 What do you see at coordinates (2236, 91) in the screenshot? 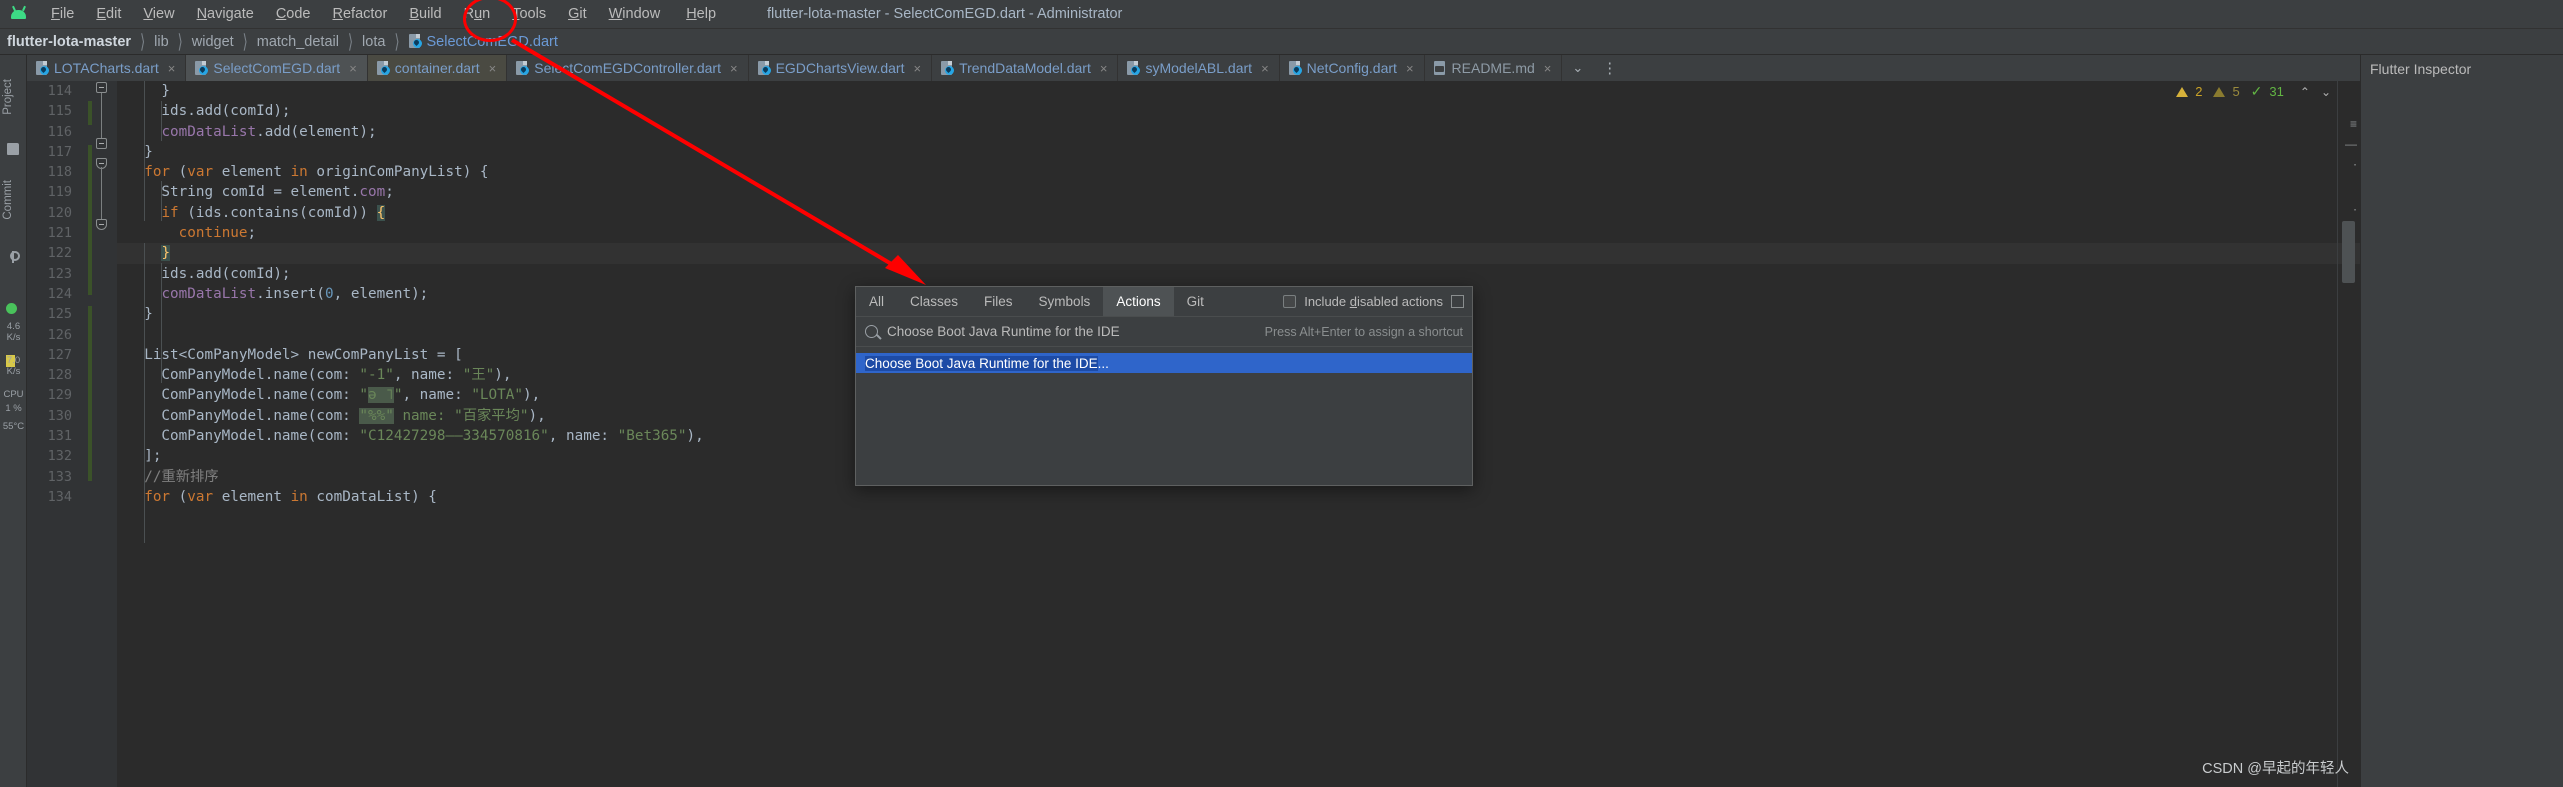
I see `weak-warning-count: 5` at bounding box center [2236, 91].